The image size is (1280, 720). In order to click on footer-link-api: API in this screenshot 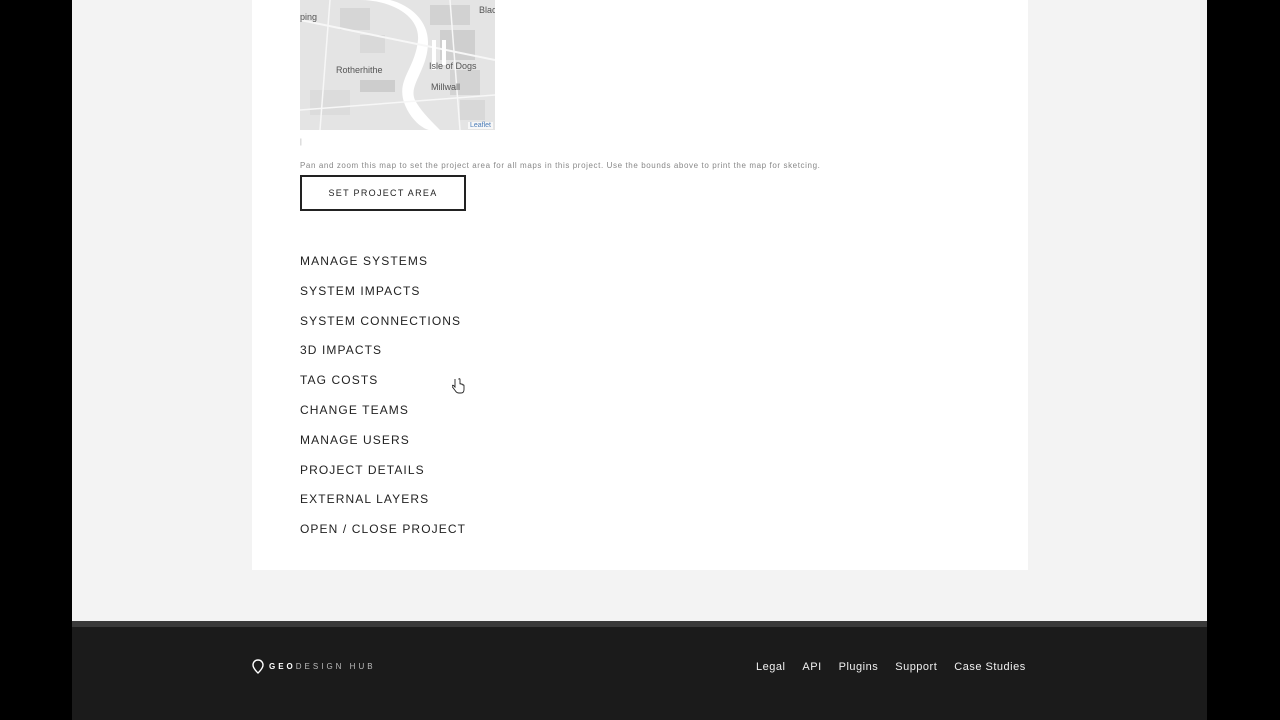, I will do `click(811, 667)`.